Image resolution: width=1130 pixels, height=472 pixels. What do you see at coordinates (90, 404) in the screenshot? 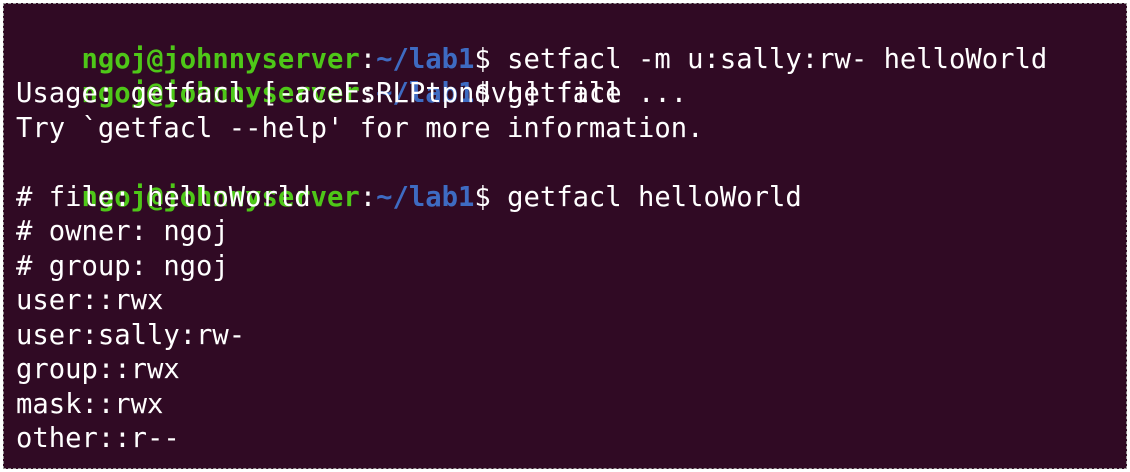
I see `output-line: mask::rwx` at bounding box center [90, 404].